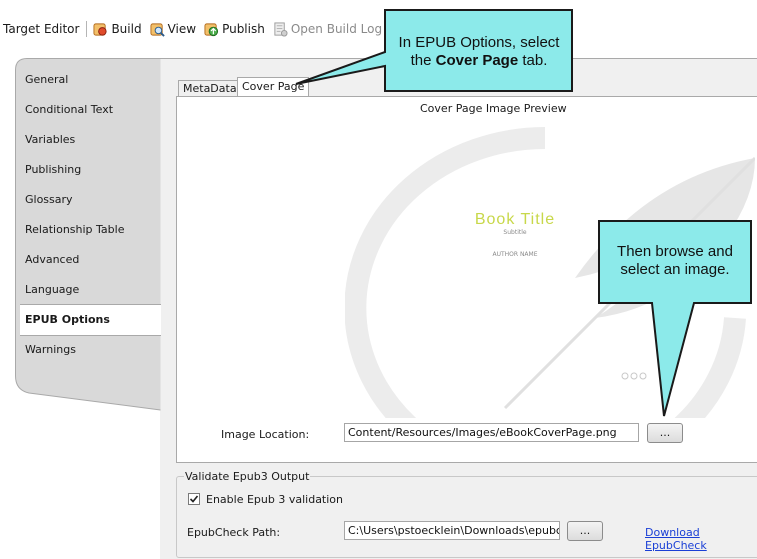  I want to click on callout-browse-image-text: Then browse and select an image., so click(675, 260).